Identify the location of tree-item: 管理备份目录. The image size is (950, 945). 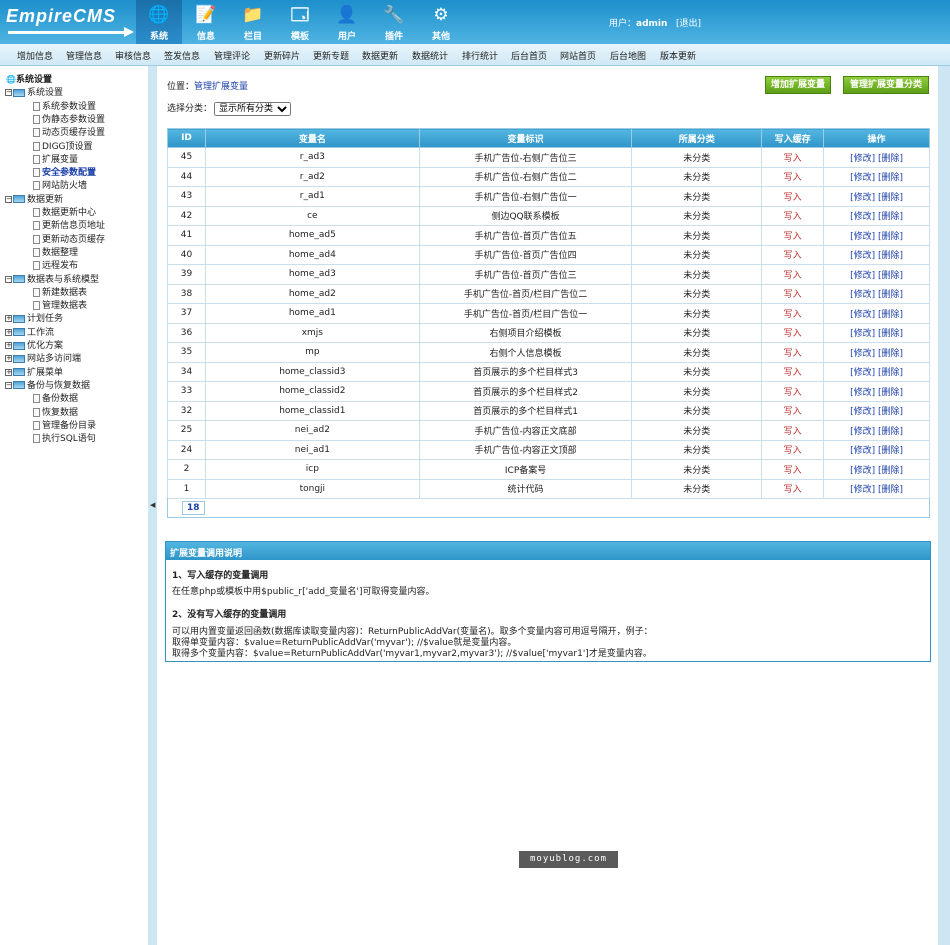
(64, 424).